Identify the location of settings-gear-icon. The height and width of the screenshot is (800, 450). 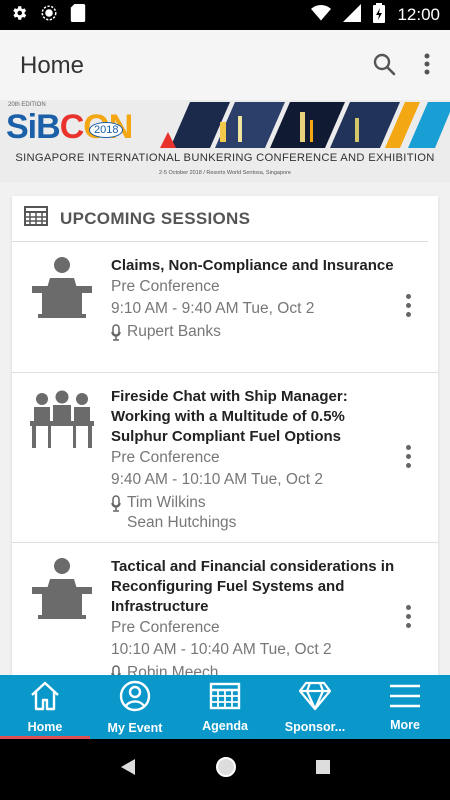
(19, 15).